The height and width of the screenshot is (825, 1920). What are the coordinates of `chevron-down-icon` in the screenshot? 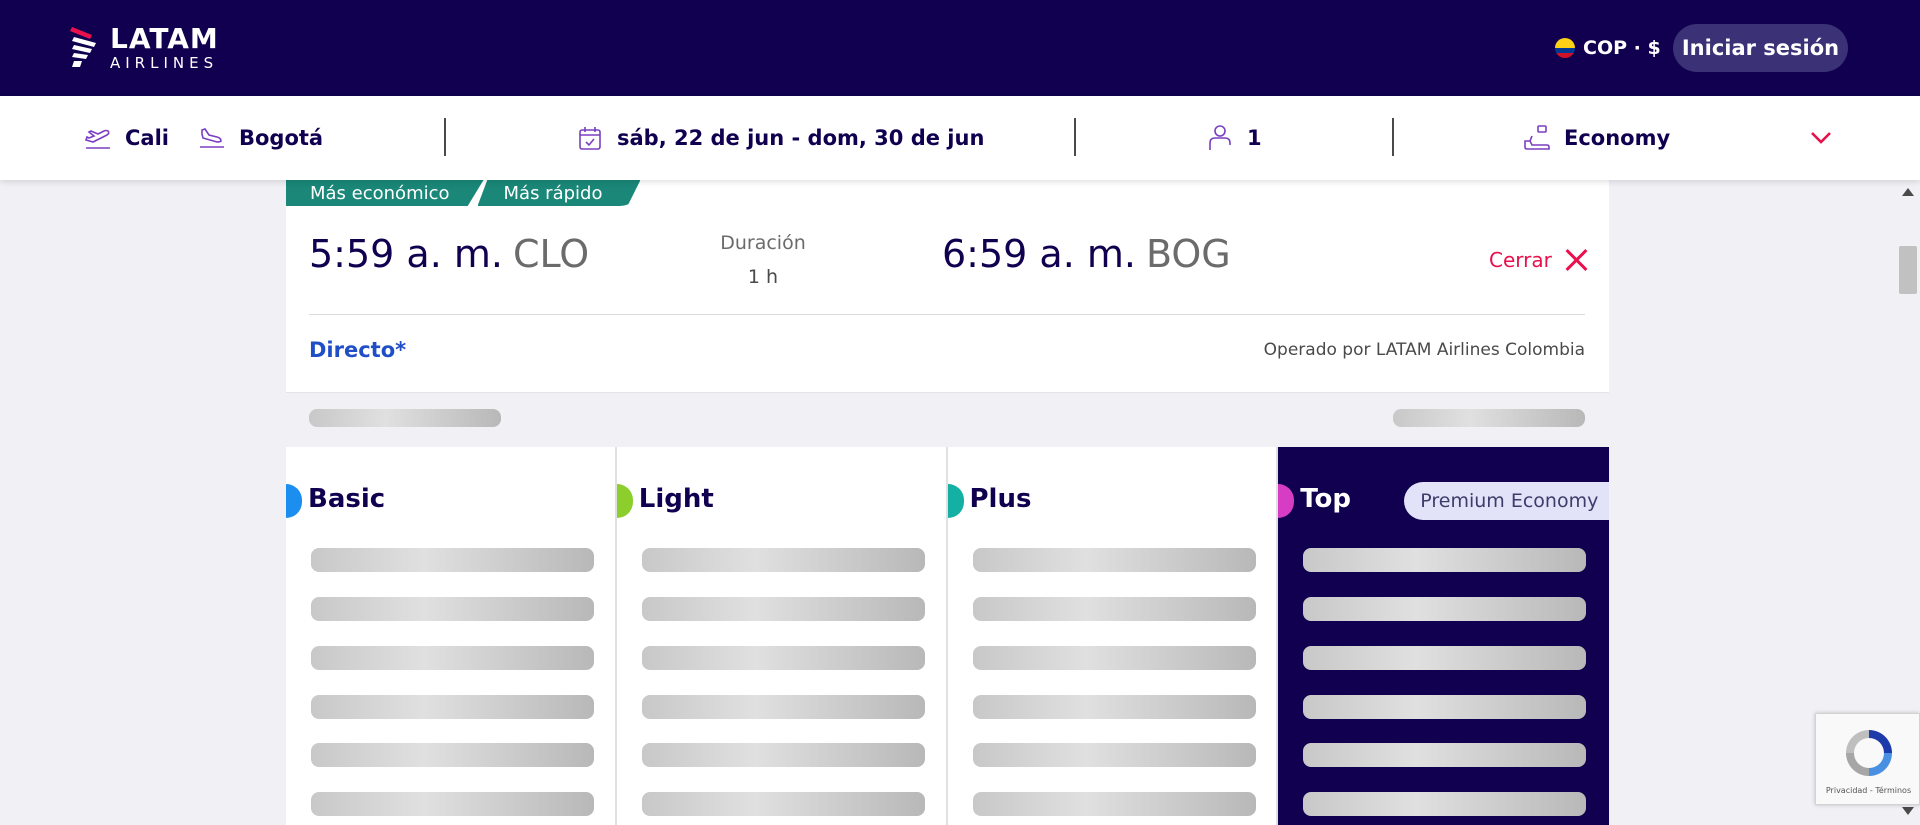 It's located at (1821, 138).